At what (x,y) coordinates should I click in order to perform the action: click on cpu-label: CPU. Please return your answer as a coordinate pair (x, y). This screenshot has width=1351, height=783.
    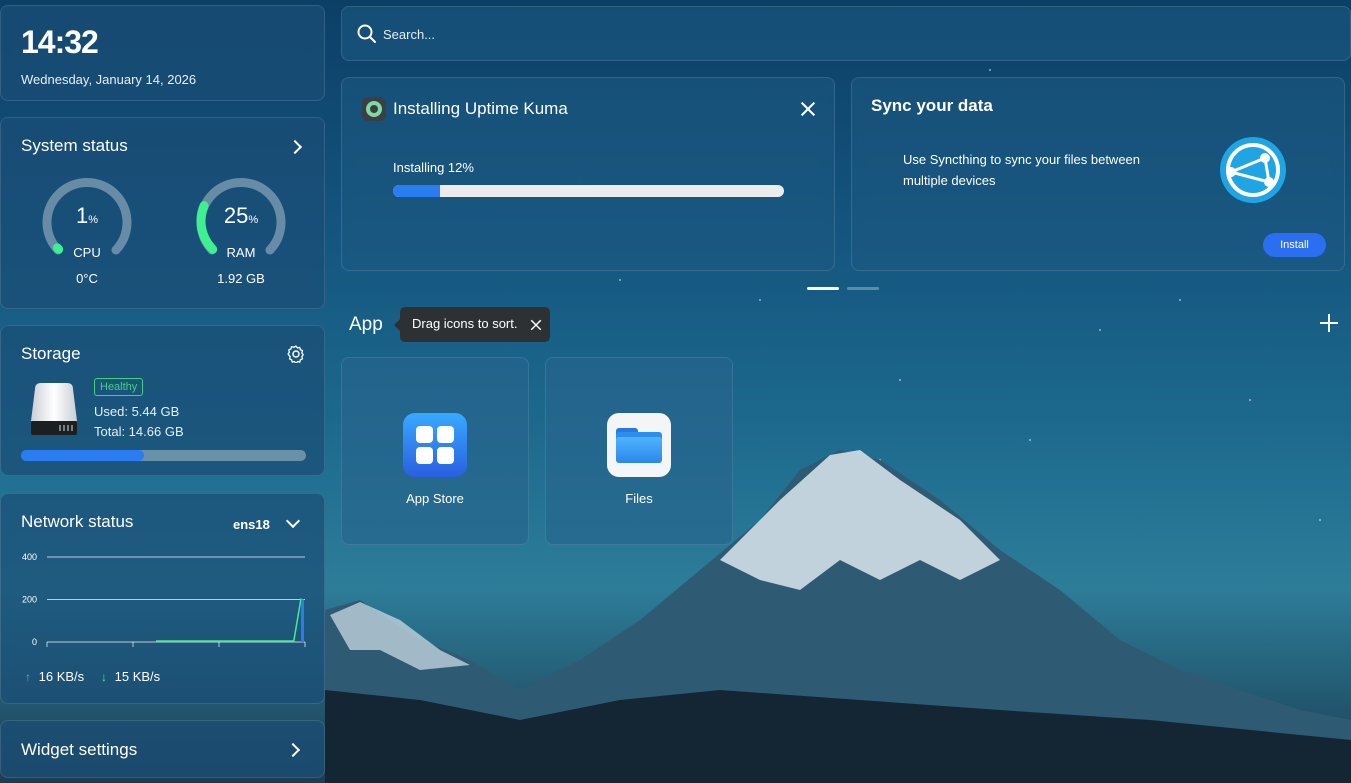
    Looking at the image, I should click on (87, 252).